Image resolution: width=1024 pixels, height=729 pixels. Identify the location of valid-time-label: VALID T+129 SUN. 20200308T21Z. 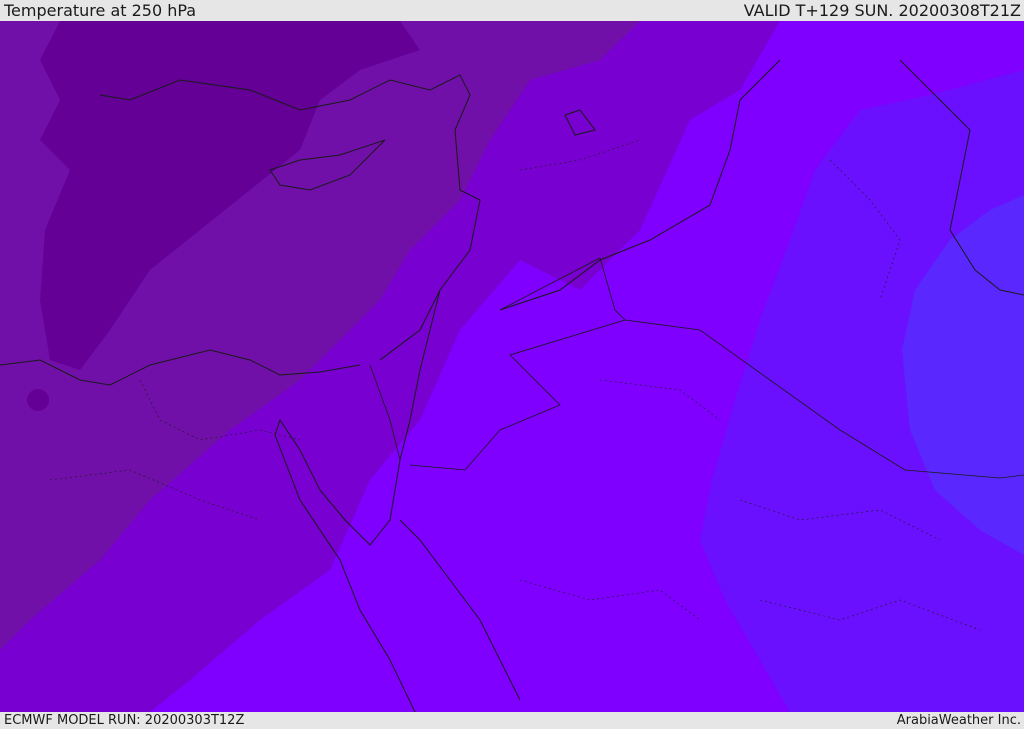
(882, 10).